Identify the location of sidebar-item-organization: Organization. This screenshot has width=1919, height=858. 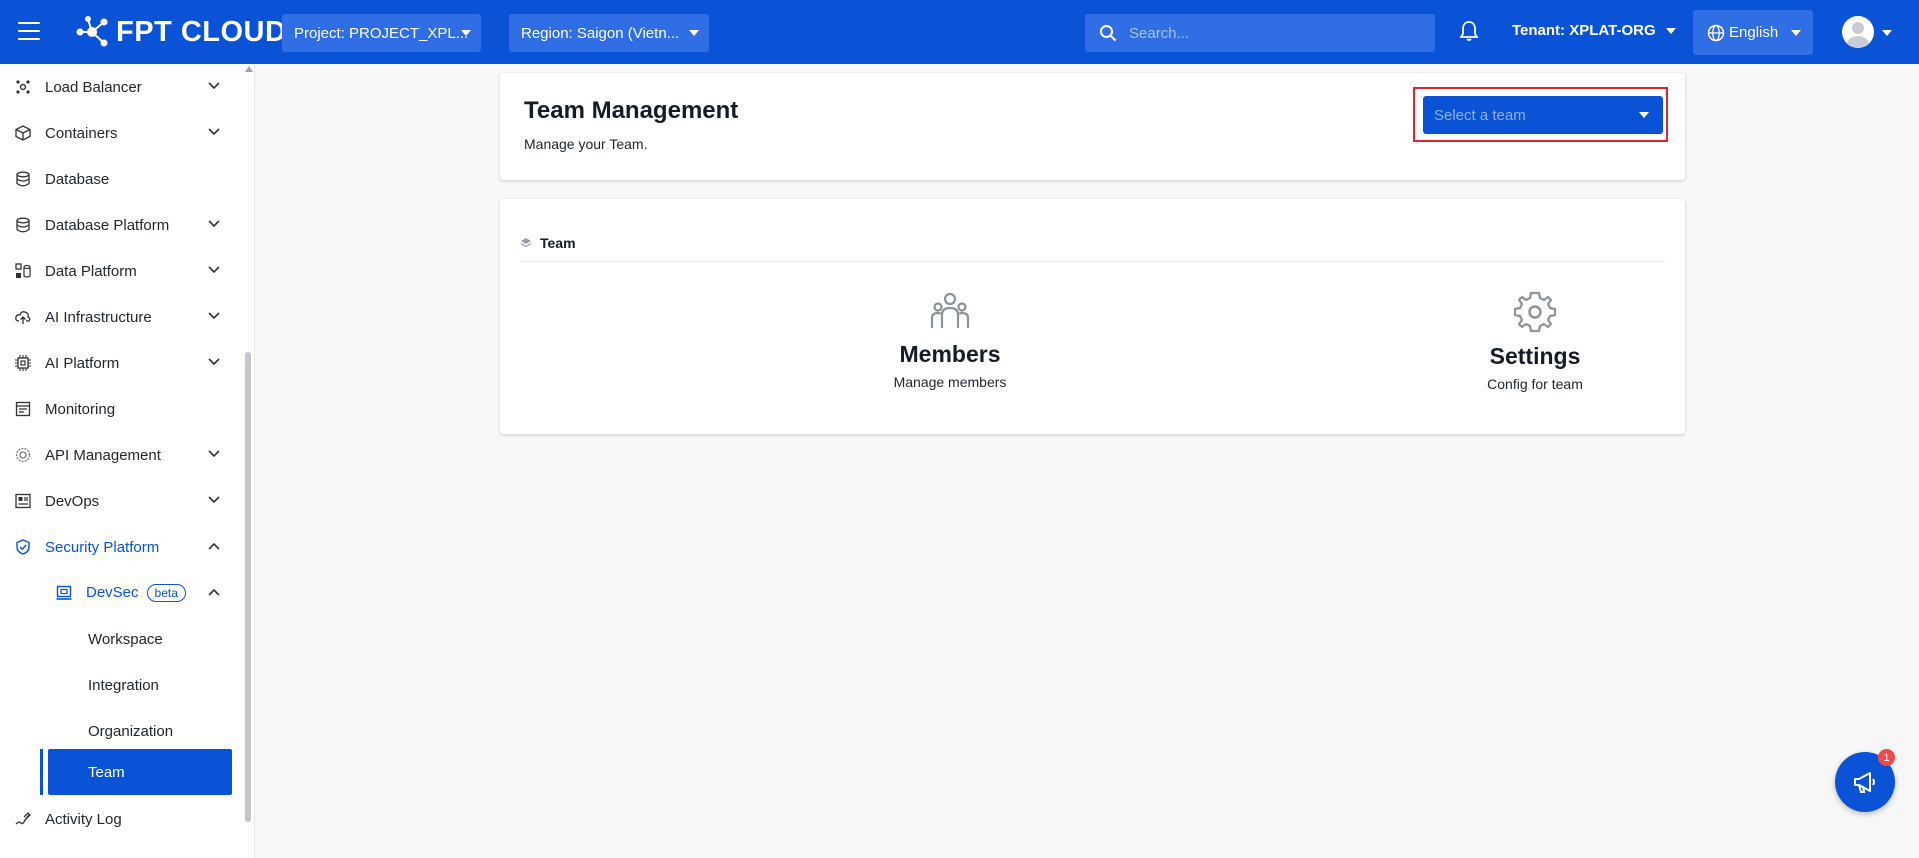
(120, 731).